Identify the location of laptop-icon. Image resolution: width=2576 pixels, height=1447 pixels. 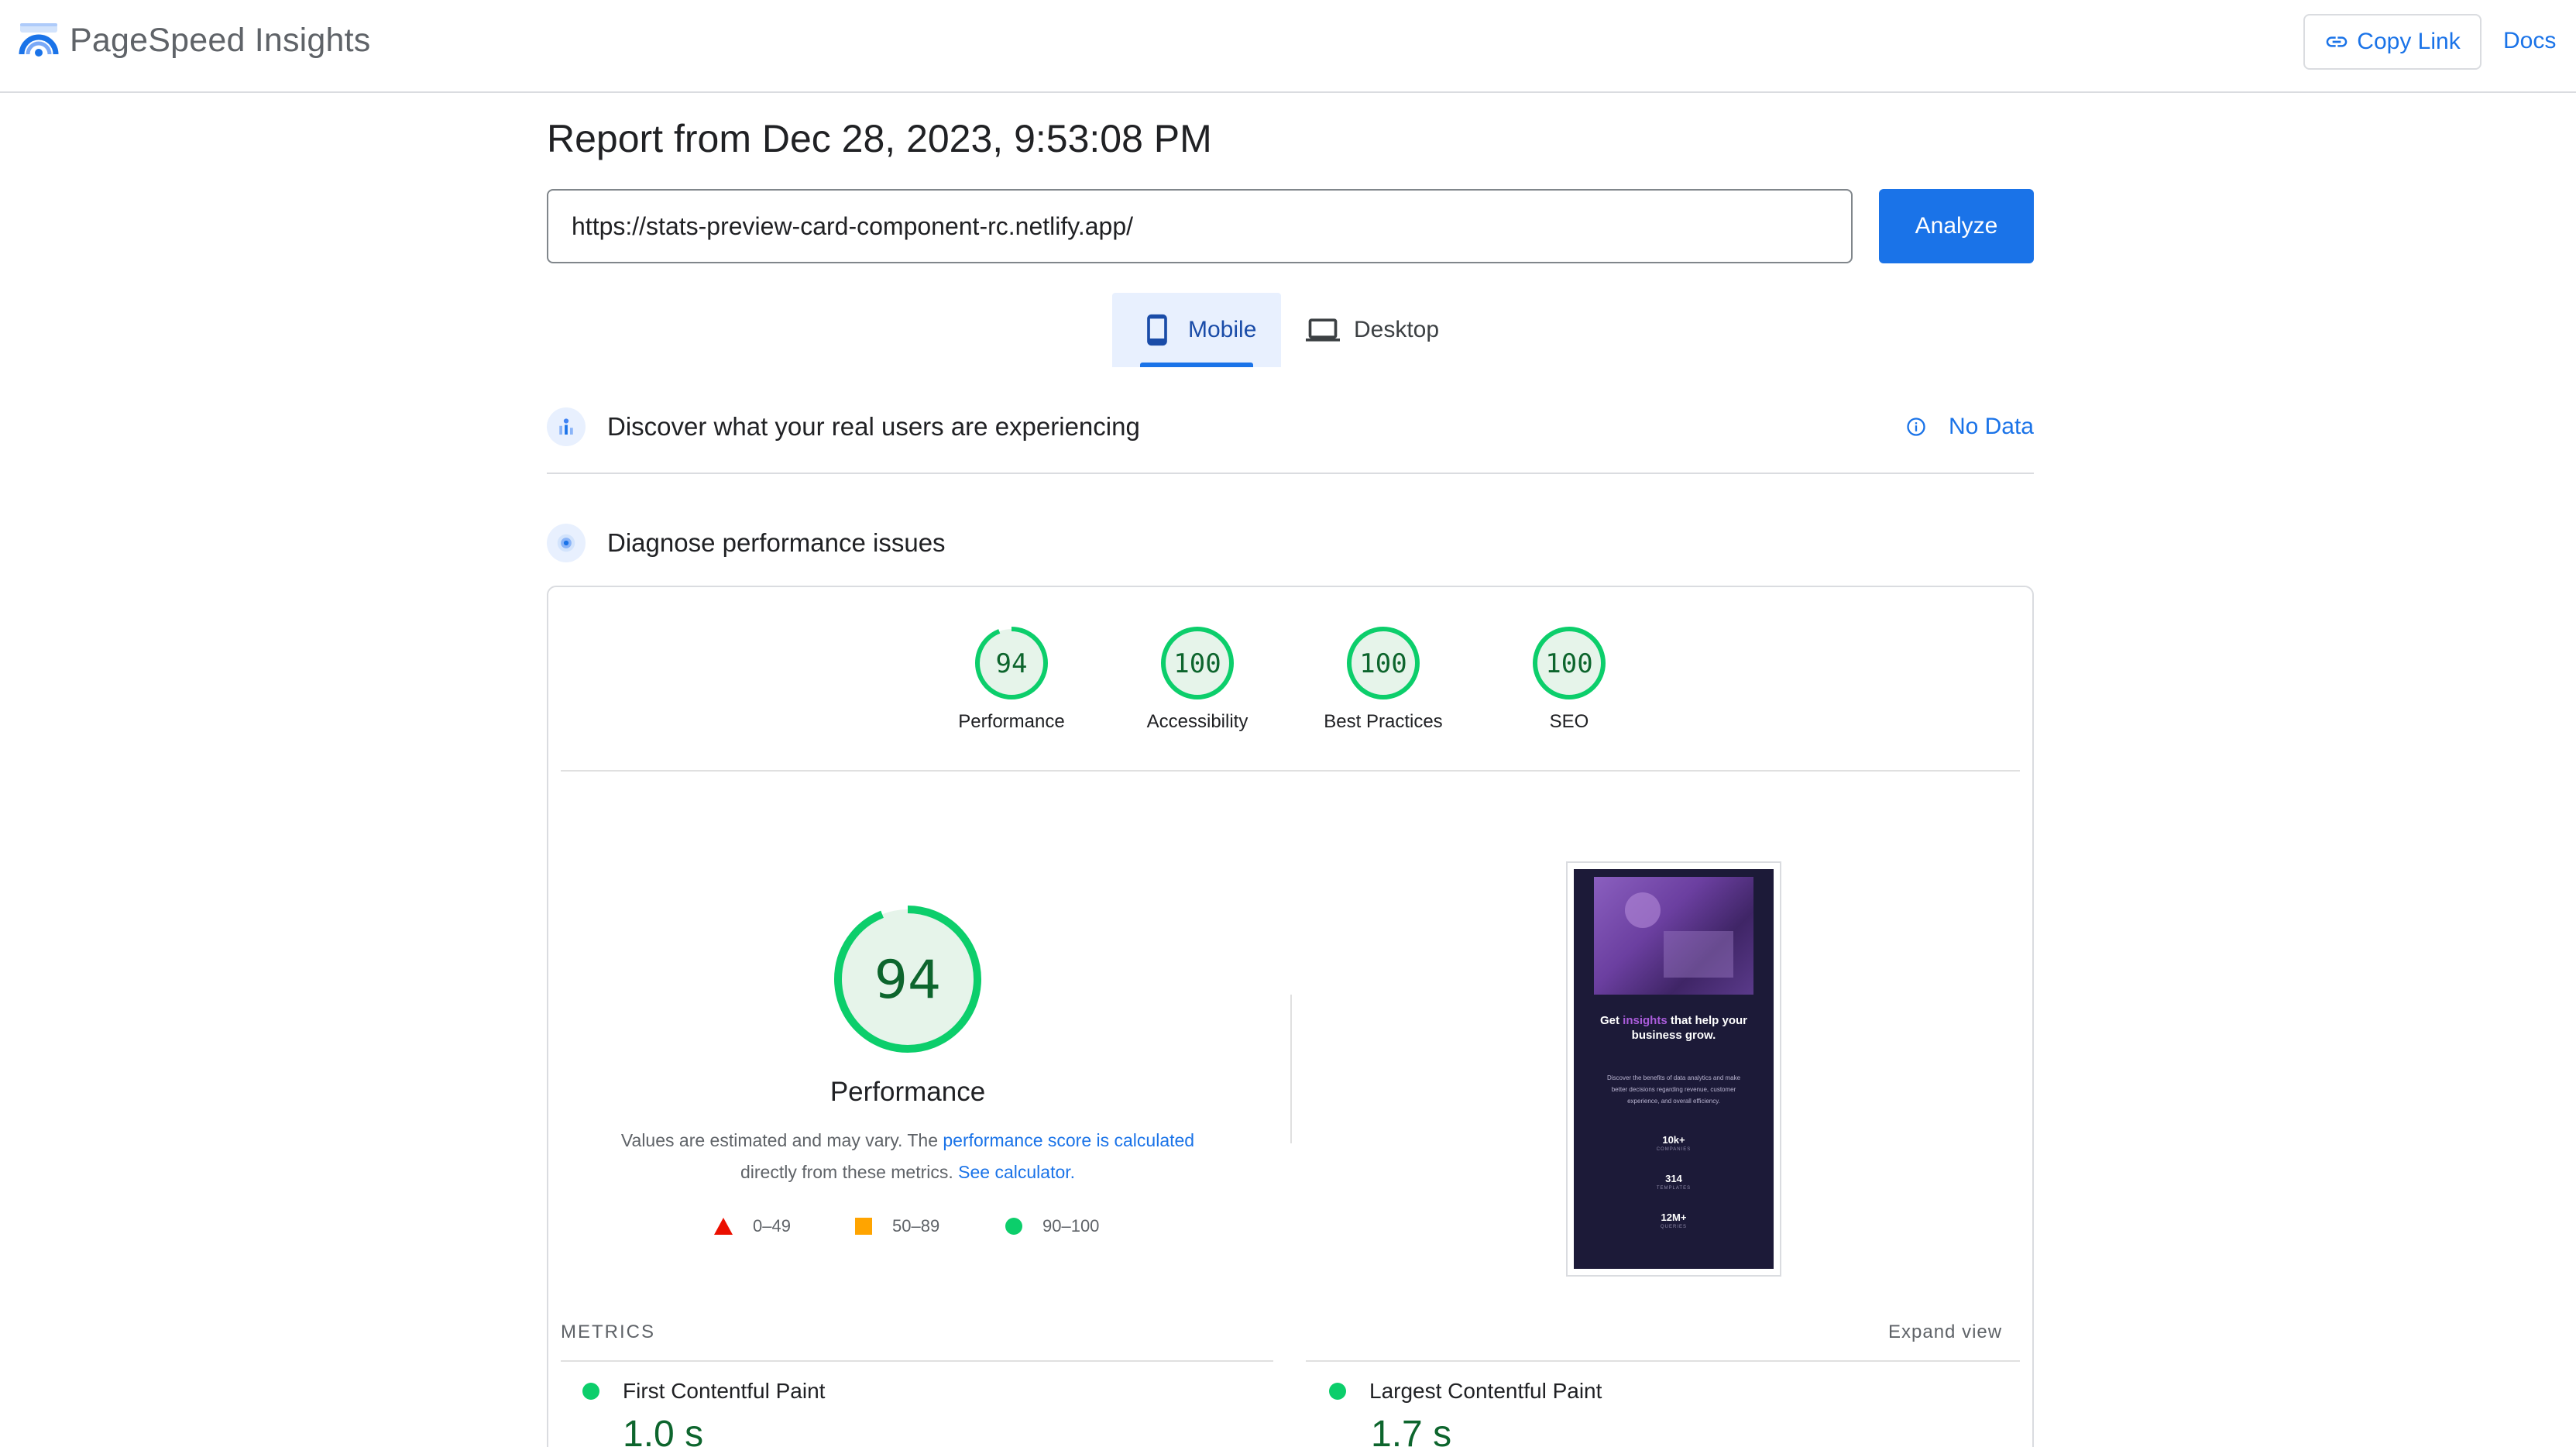
(1323, 330).